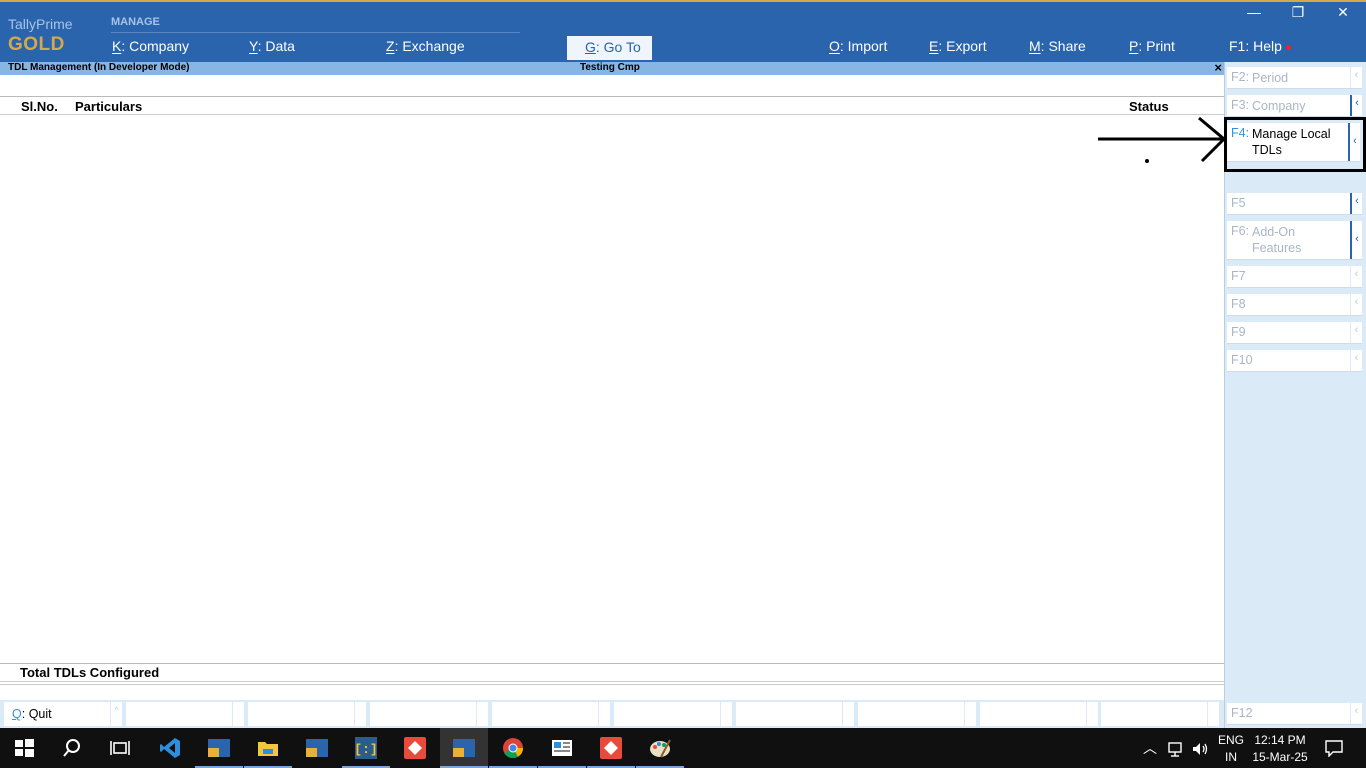 The image size is (1366, 768). I want to click on taskbar-file-explorer, so click(268, 748).